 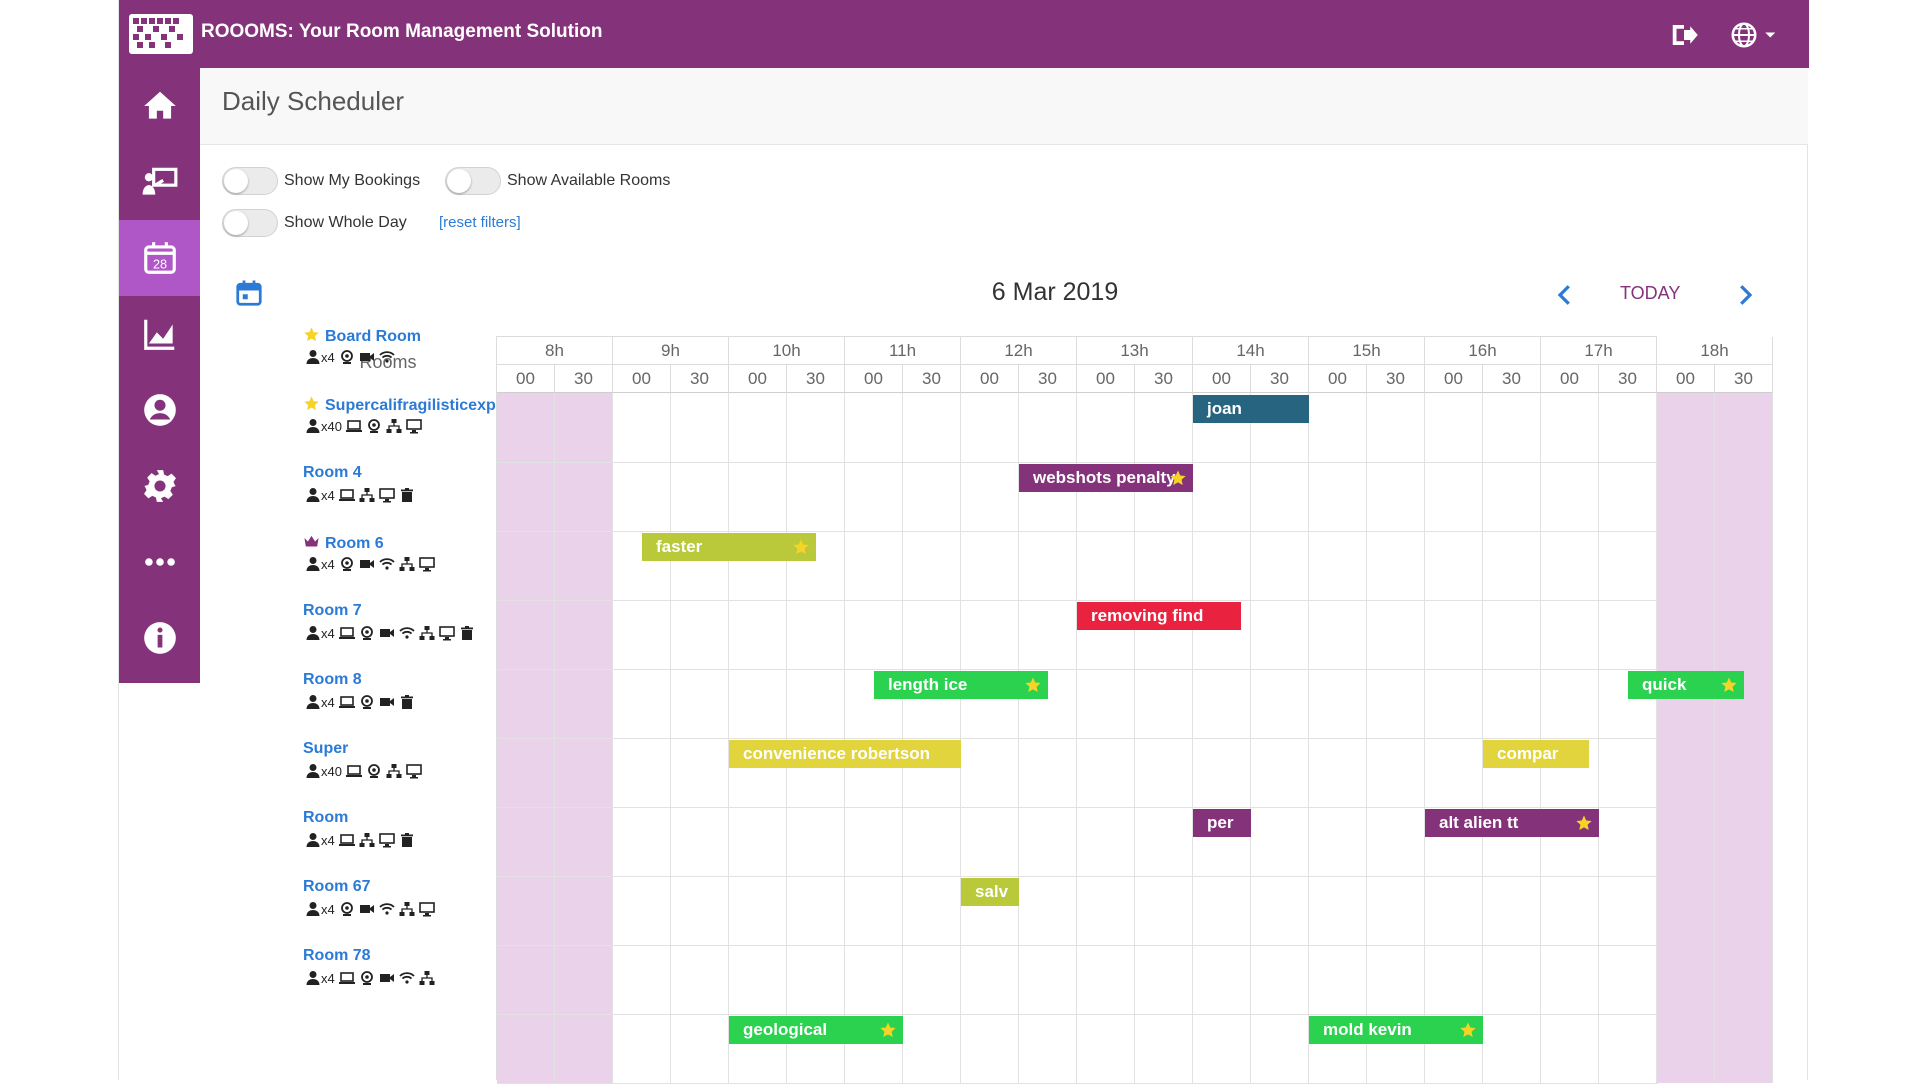 I want to click on room-name: Room 6, so click(x=354, y=543).